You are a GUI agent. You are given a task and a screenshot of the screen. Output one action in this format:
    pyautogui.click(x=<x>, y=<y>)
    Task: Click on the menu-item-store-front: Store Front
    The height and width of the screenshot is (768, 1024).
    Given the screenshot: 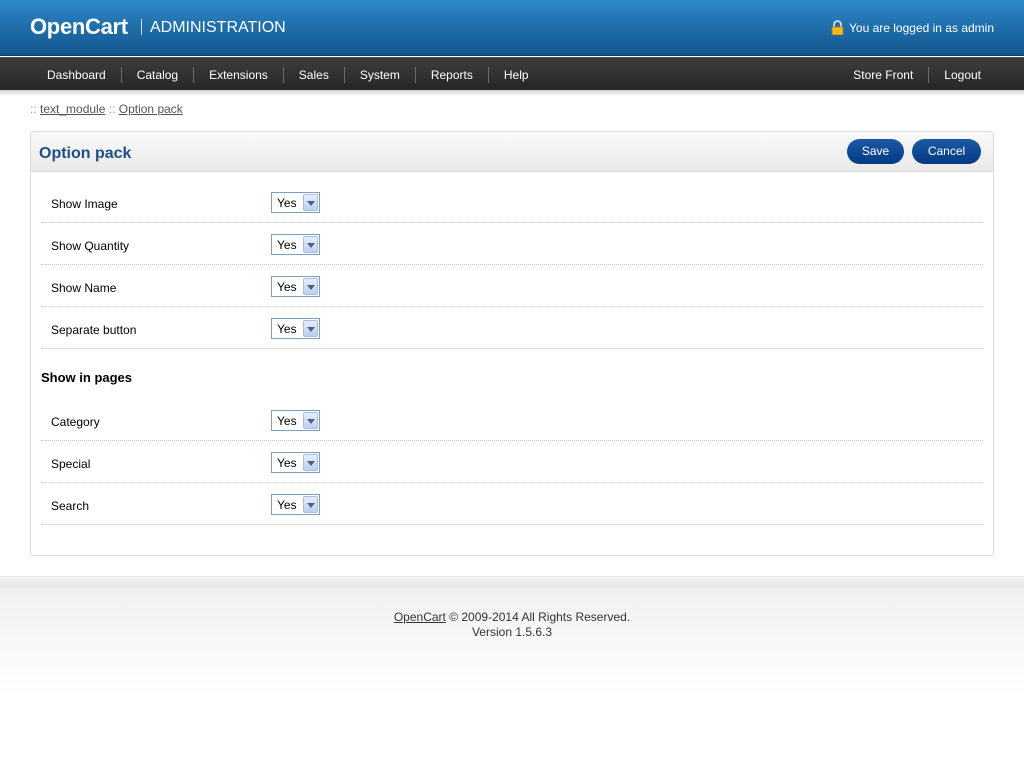 What is the action you would take?
    pyautogui.click(x=883, y=75)
    